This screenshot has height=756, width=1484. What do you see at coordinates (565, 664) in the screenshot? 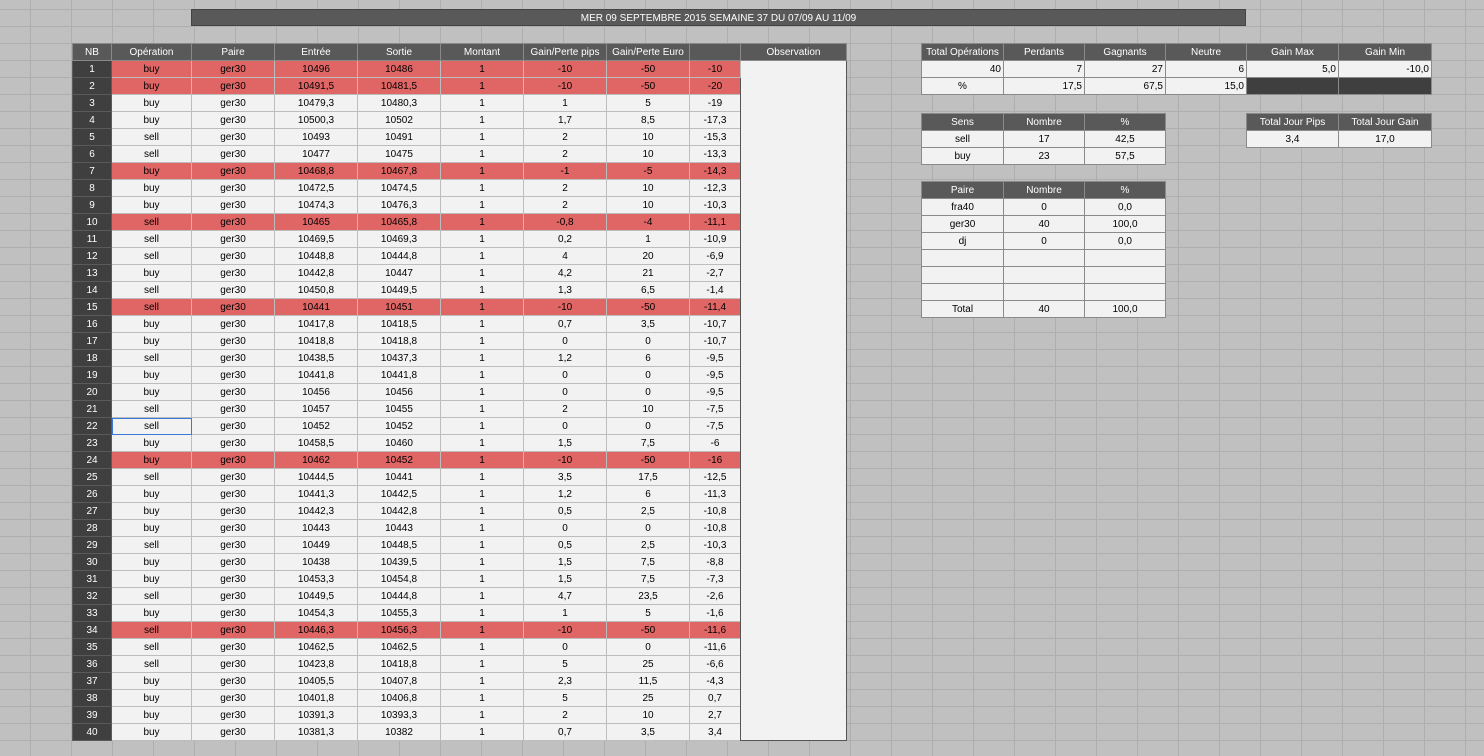
I see `pips-cell: 5` at bounding box center [565, 664].